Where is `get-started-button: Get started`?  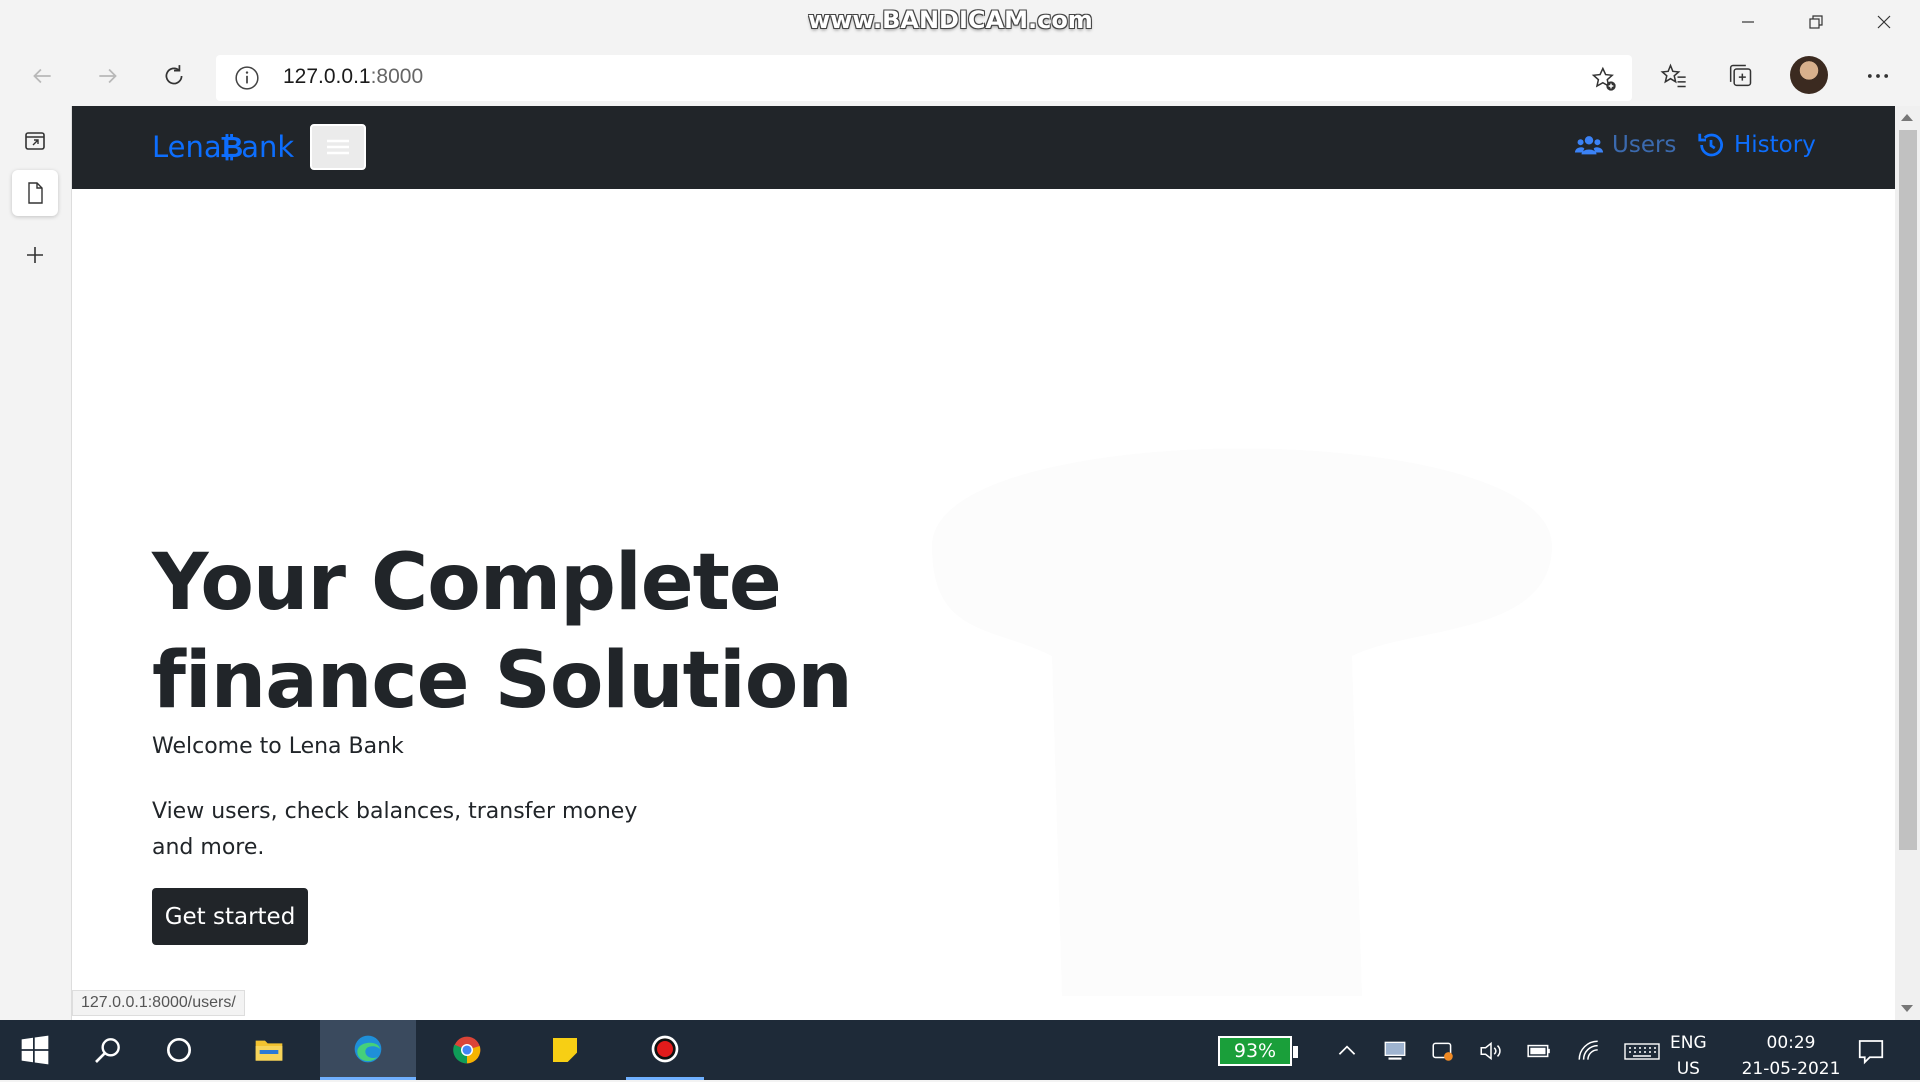 get-started-button: Get started is located at coordinates (230, 916).